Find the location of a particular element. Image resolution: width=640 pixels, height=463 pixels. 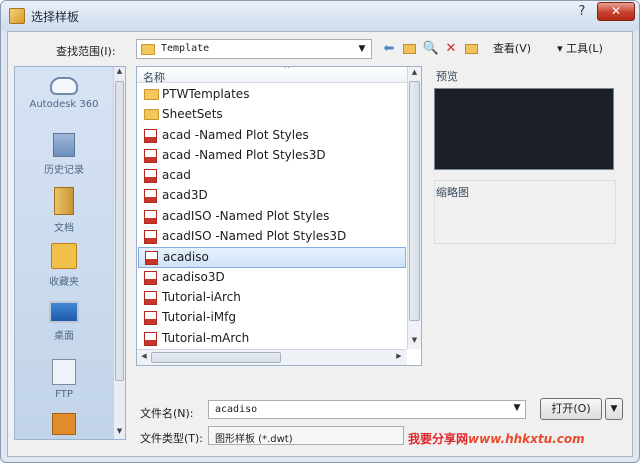

place-favorites: 收藏夹 is located at coordinates (64, 265).